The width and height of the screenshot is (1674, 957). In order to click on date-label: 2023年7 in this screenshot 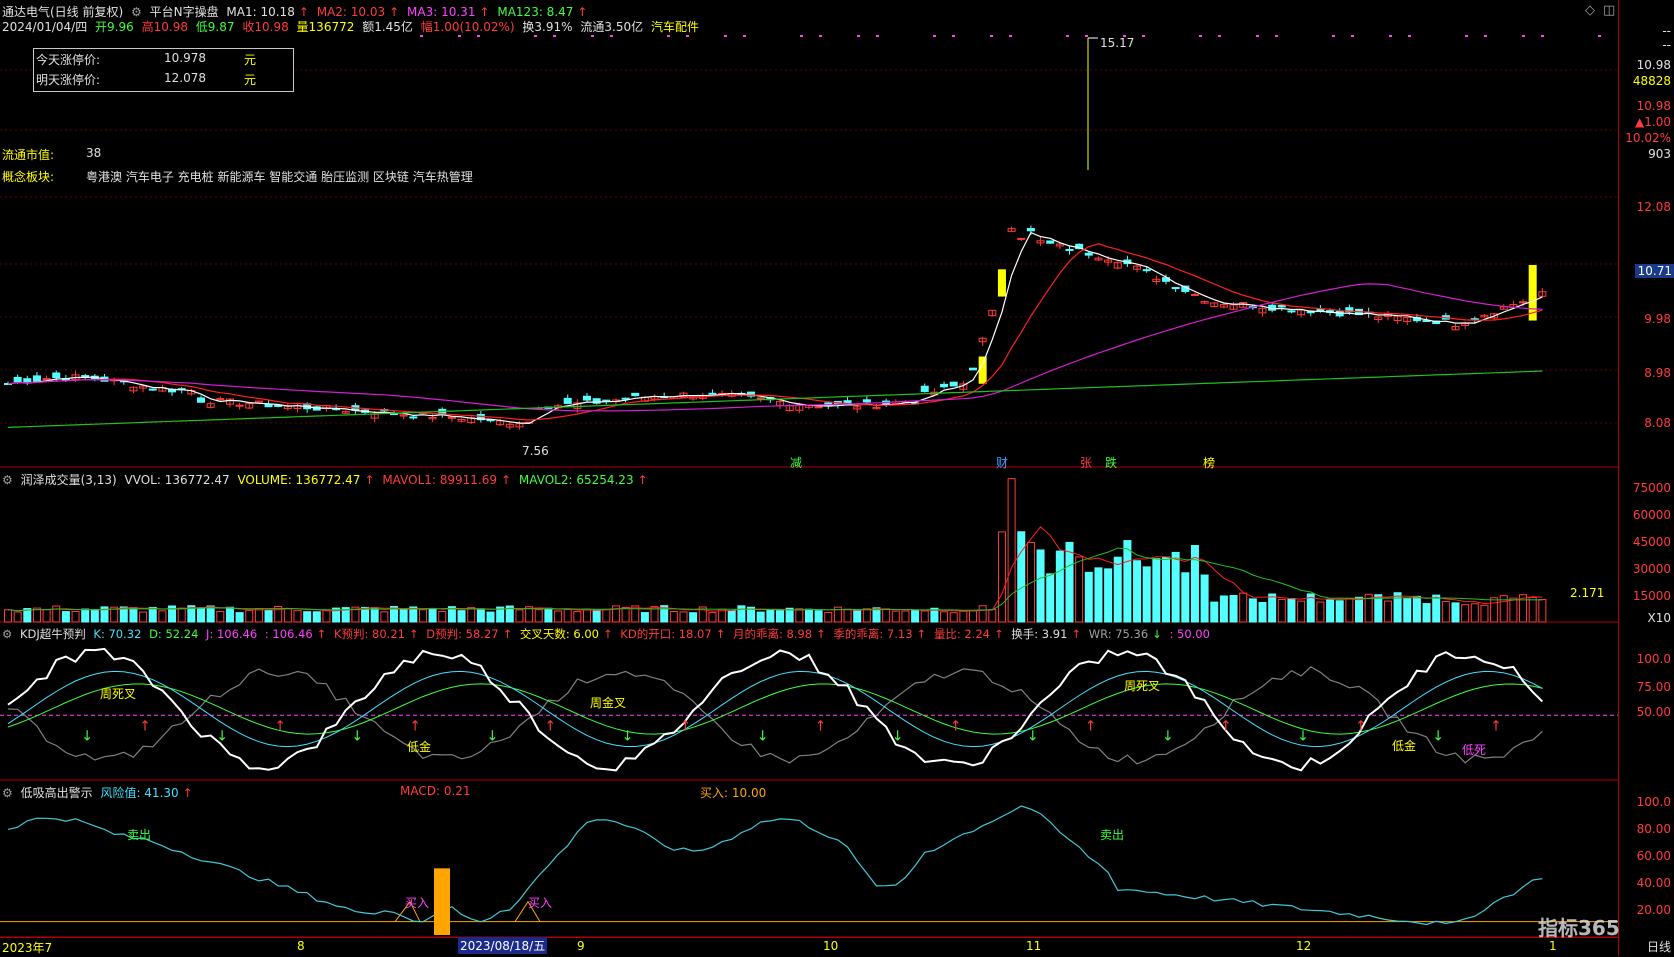, I will do `click(27, 948)`.